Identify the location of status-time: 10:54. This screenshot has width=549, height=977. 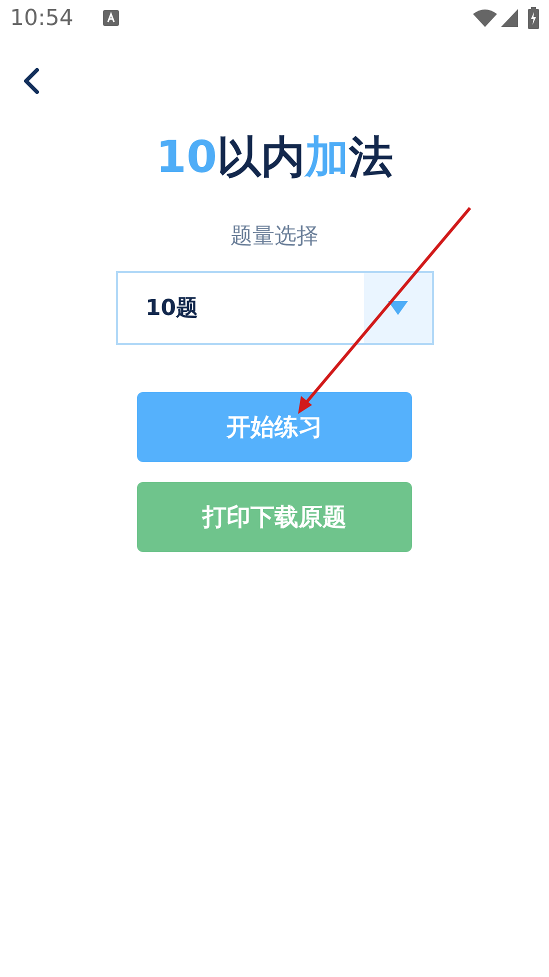
(42, 18).